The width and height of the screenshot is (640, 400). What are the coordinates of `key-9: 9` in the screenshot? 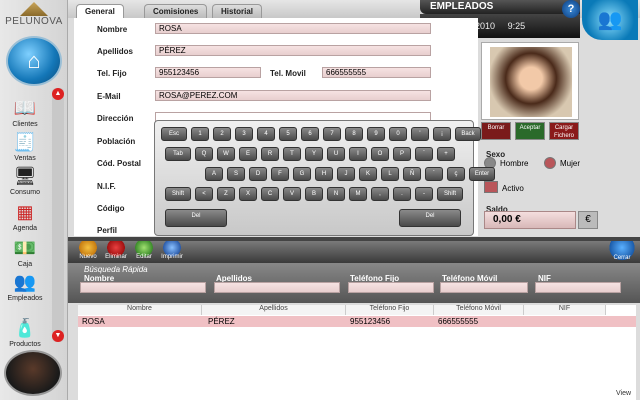 It's located at (376, 134).